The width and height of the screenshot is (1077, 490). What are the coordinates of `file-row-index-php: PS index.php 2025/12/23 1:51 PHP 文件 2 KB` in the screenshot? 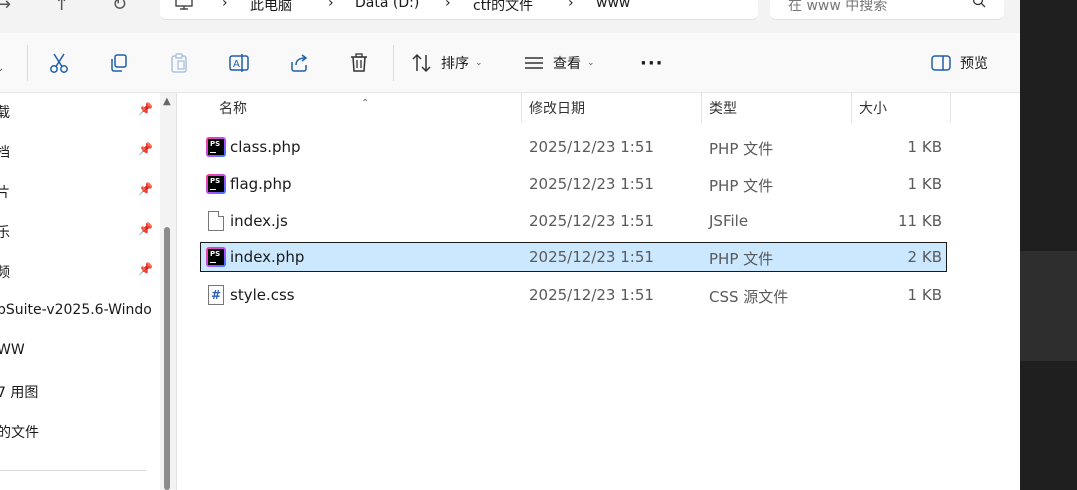 It's located at (573, 257).